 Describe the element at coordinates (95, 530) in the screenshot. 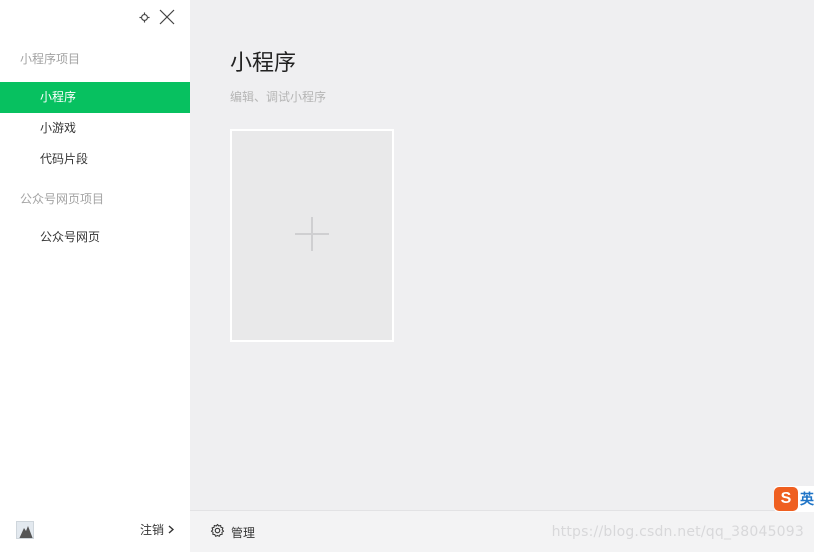

I see `sidebar-footer: 注销` at that location.